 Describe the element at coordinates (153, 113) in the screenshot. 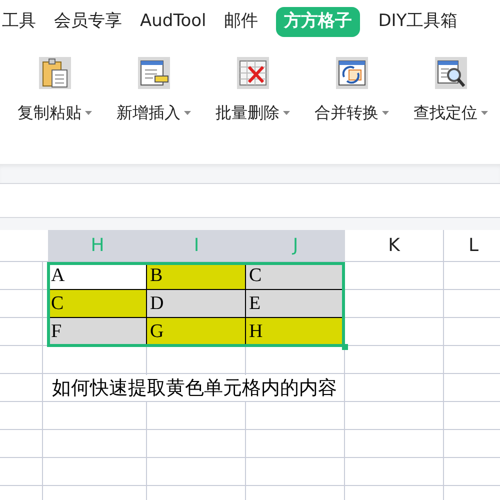

I see `tool-menu-button: 新增插入` at that location.